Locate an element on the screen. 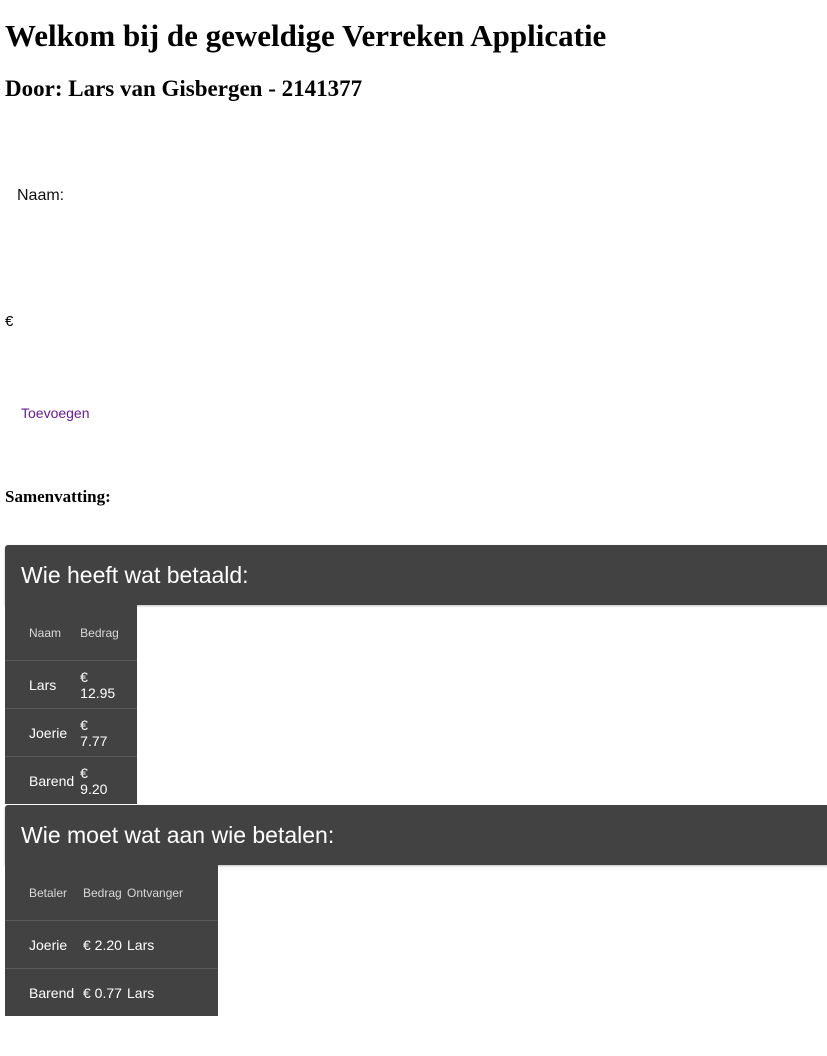  paid-header-amount: Bedrag is located at coordinates (99, 632).